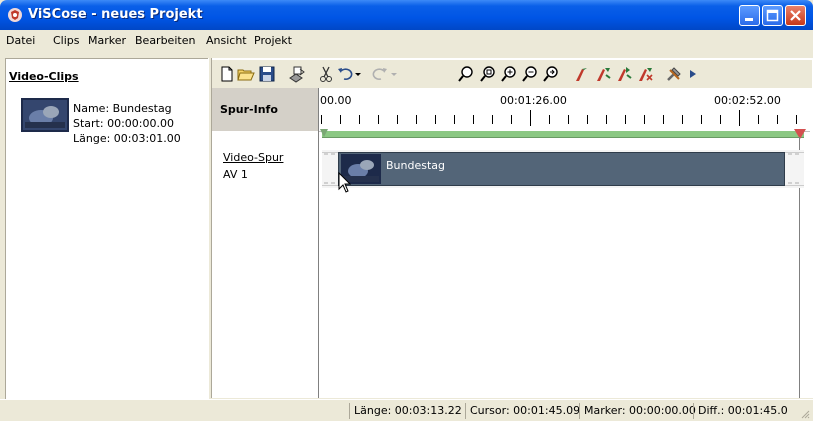  Describe the element at coordinates (637, 411) in the screenshot. I see `status-marker: Marker: 00:00:00.00` at that location.